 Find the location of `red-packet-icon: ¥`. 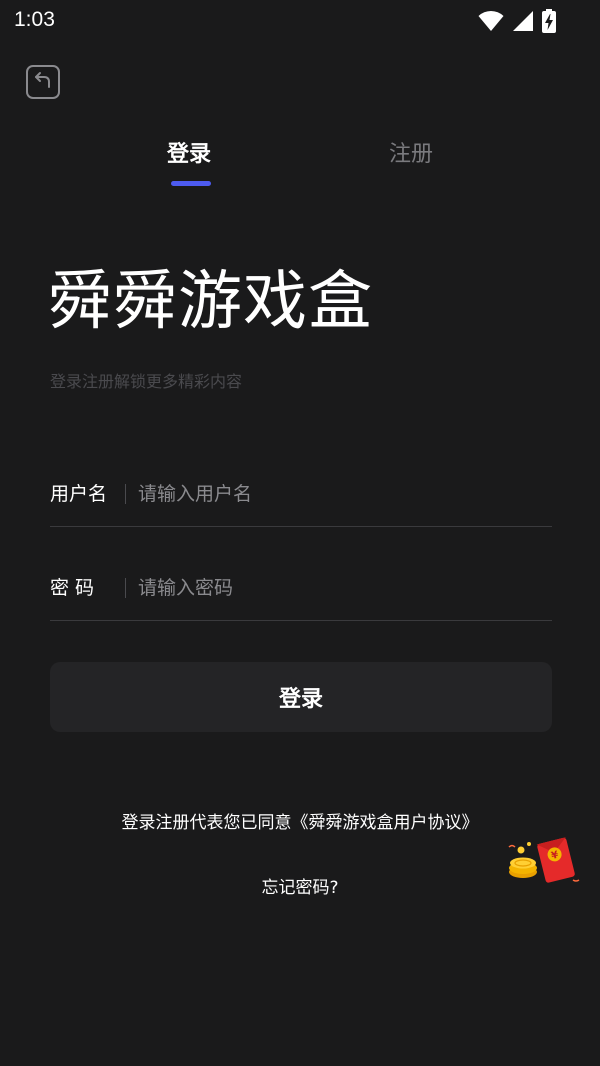

red-packet-icon: ¥ is located at coordinates (544, 861).